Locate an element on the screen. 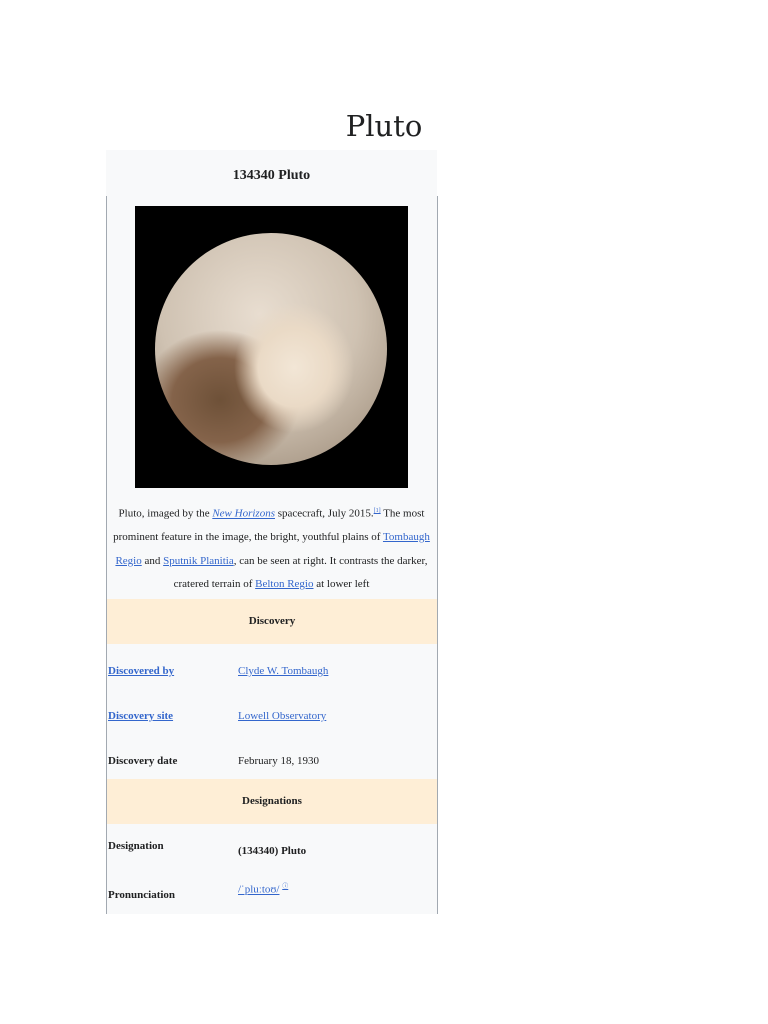 Image resolution: width=768 pixels, height=1024 pixels. caption-text: at lower left is located at coordinates (341, 584).